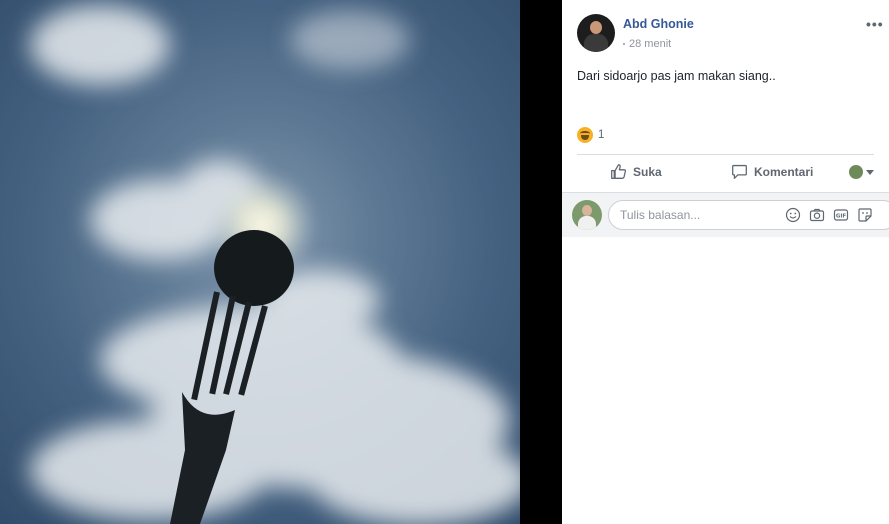 Image resolution: width=889 pixels, height=524 pixels. I want to click on comment-input: Tulis balasan... GIF, so click(748, 215).